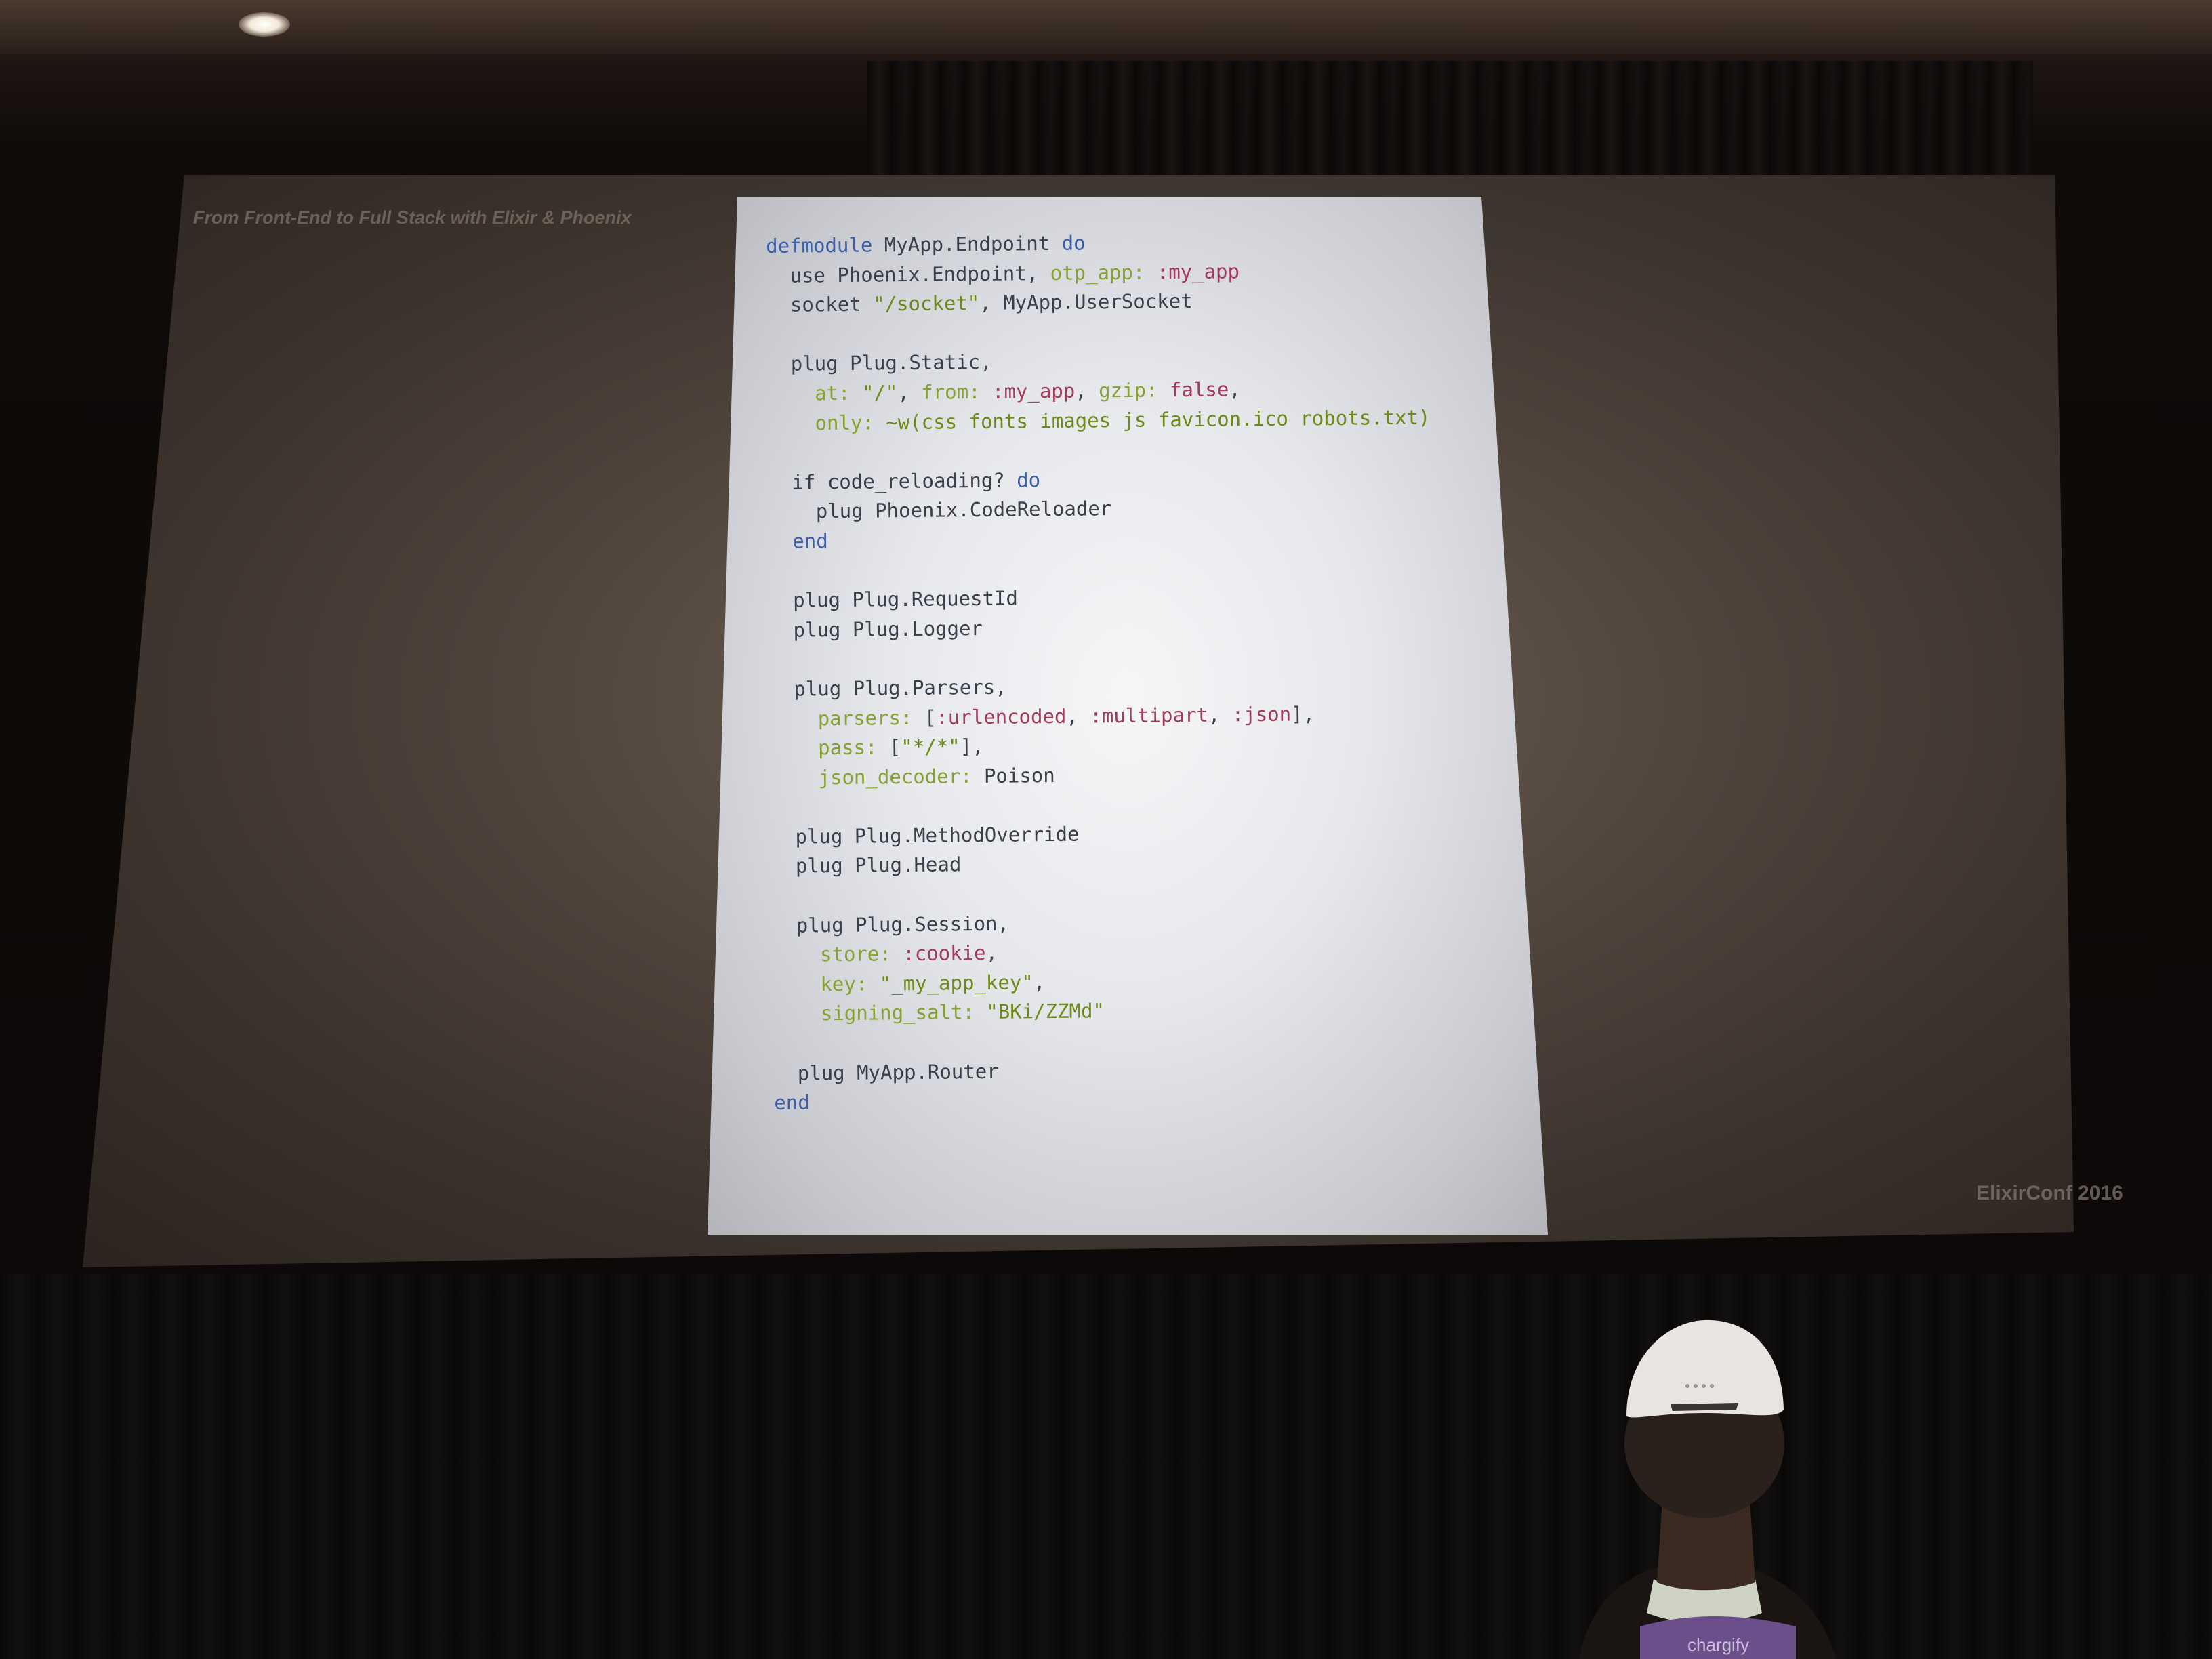 This screenshot has height=1659, width=2212. What do you see at coordinates (967, 244) in the screenshot?
I see `code-token: MyApp.Endpoint` at bounding box center [967, 244].